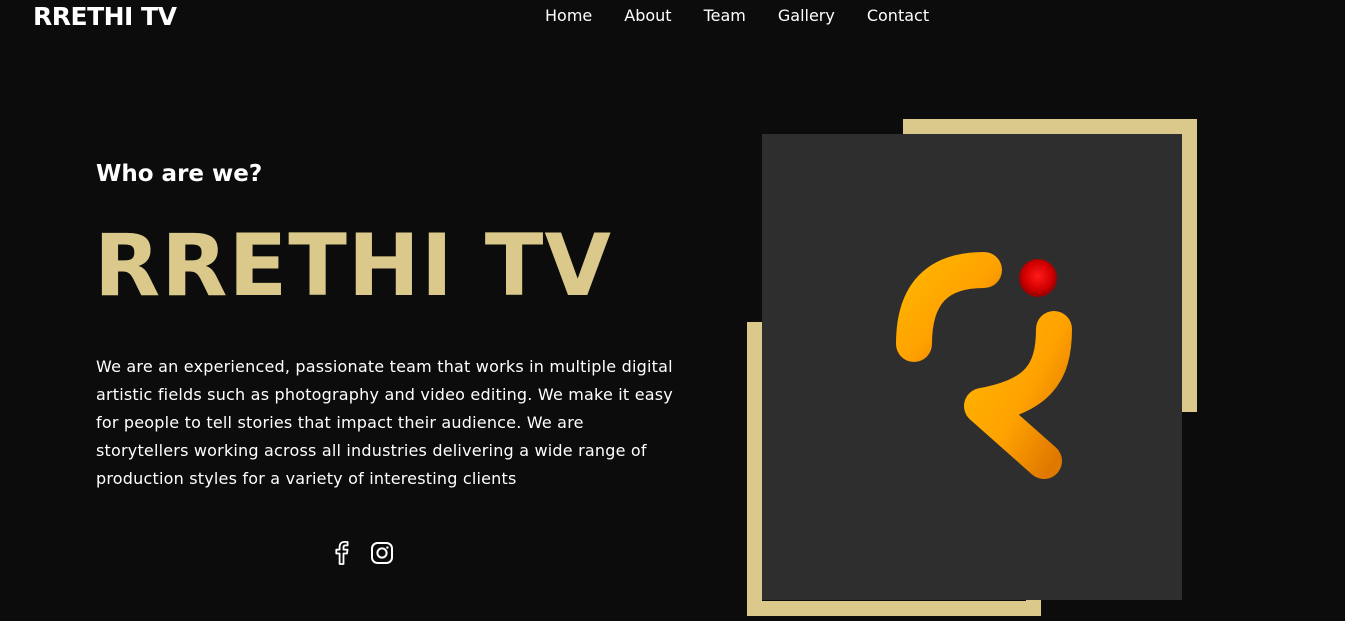  What do you see at coordinates (105, 17) in the screenshot?
I see `site-logo: RRETHI TV` at bounding box center [105, 17].